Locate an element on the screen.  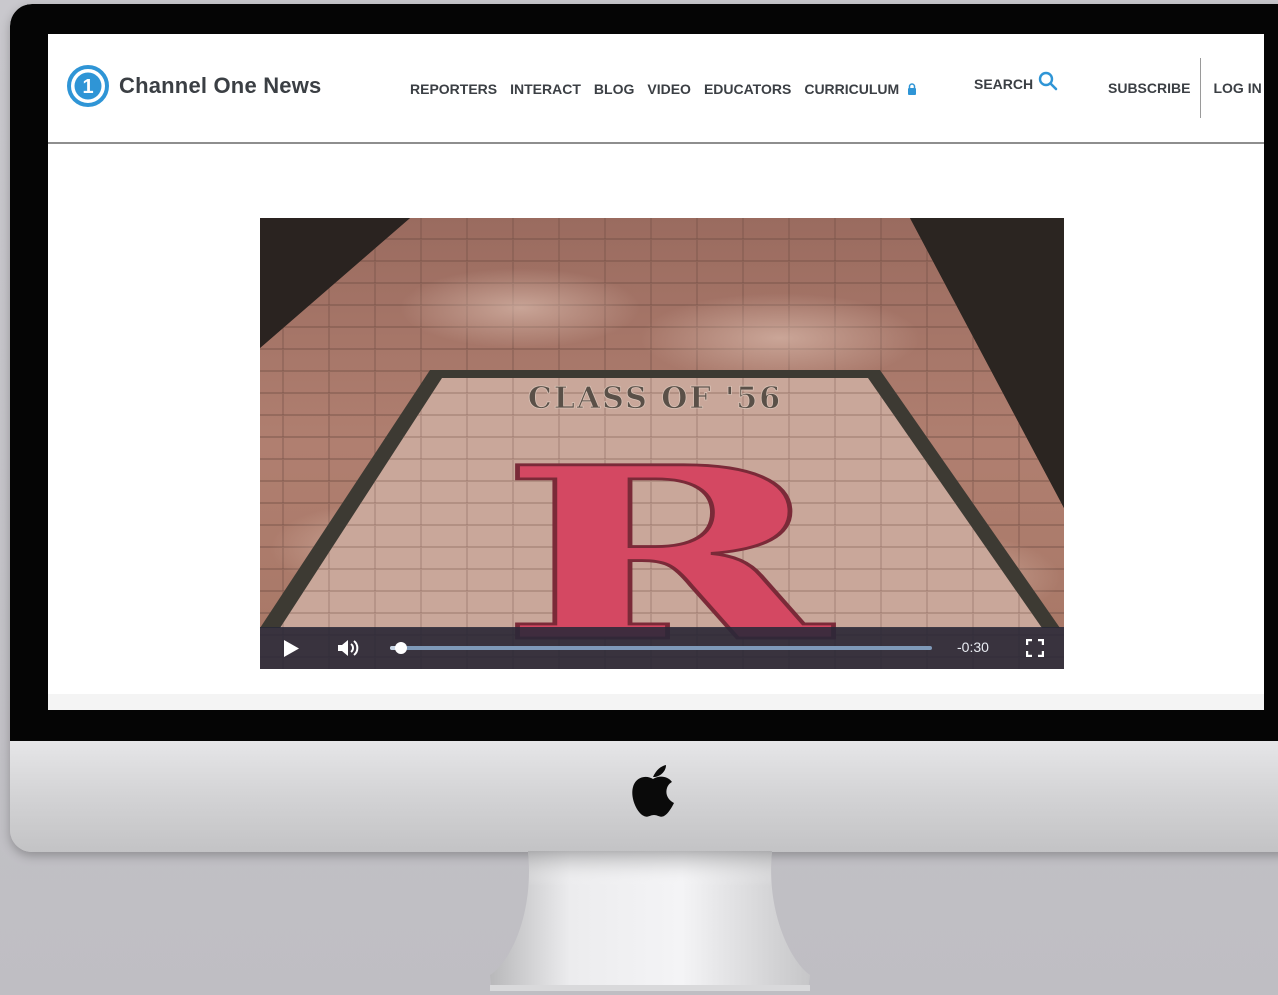
nav-item-curriculum-label: CURRICULUM is located at coordinates (852, 89).